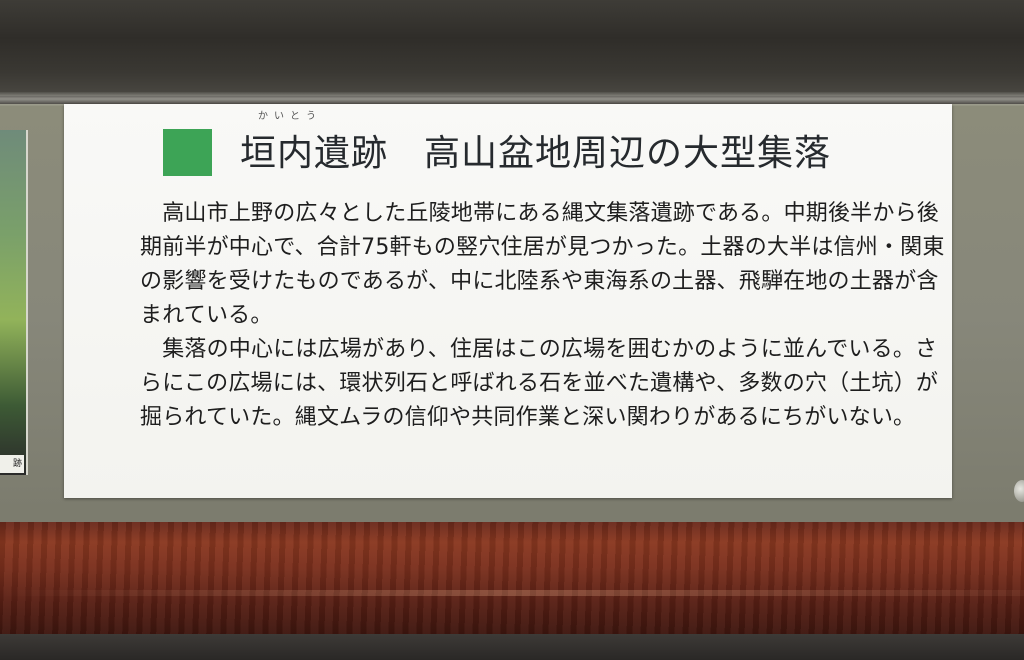 The width and height of the screenshot is (1024, 660). I want to click on sign-title: 垣内遺跡 高山盆地周辺の大型集落, so click(560, 154).